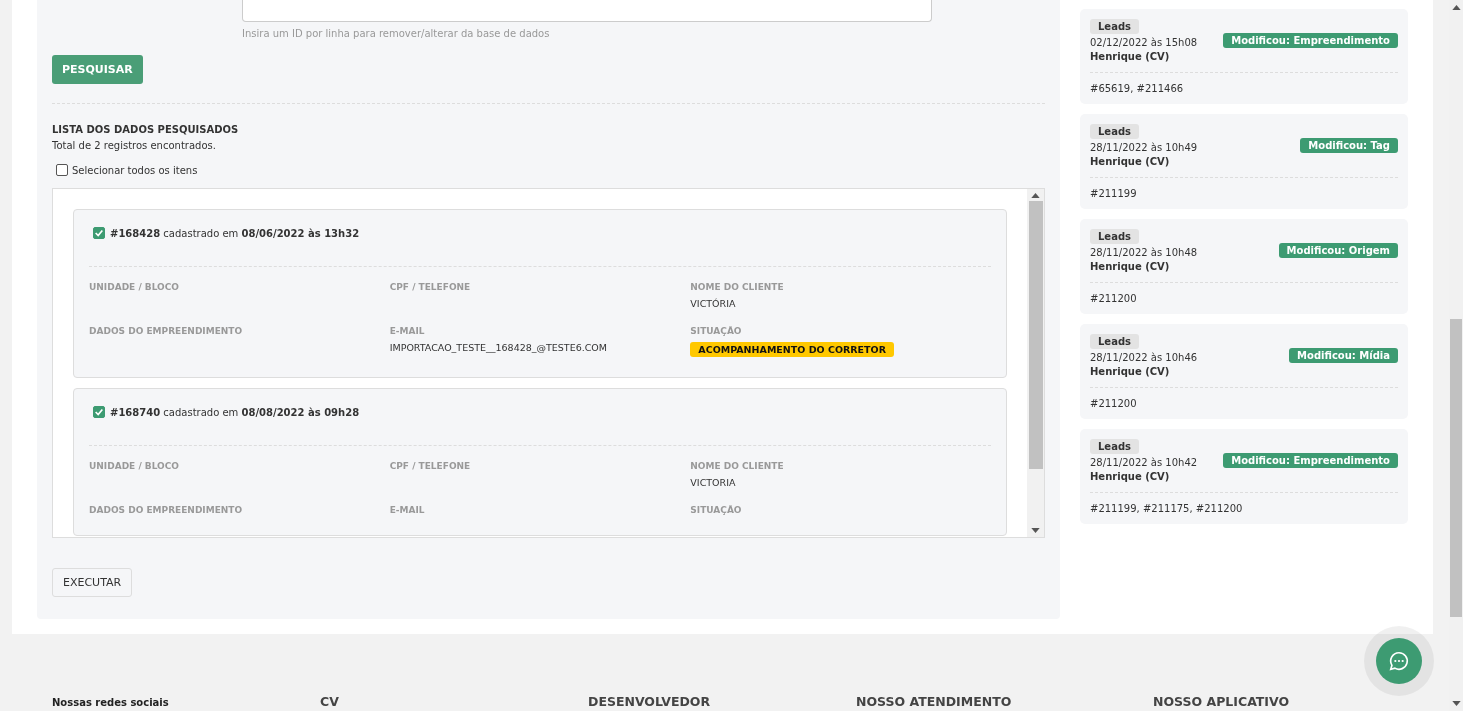  Describe the element at coordinates (330, 701) in the screenshot. I see `footer-heading: CV` at that location.